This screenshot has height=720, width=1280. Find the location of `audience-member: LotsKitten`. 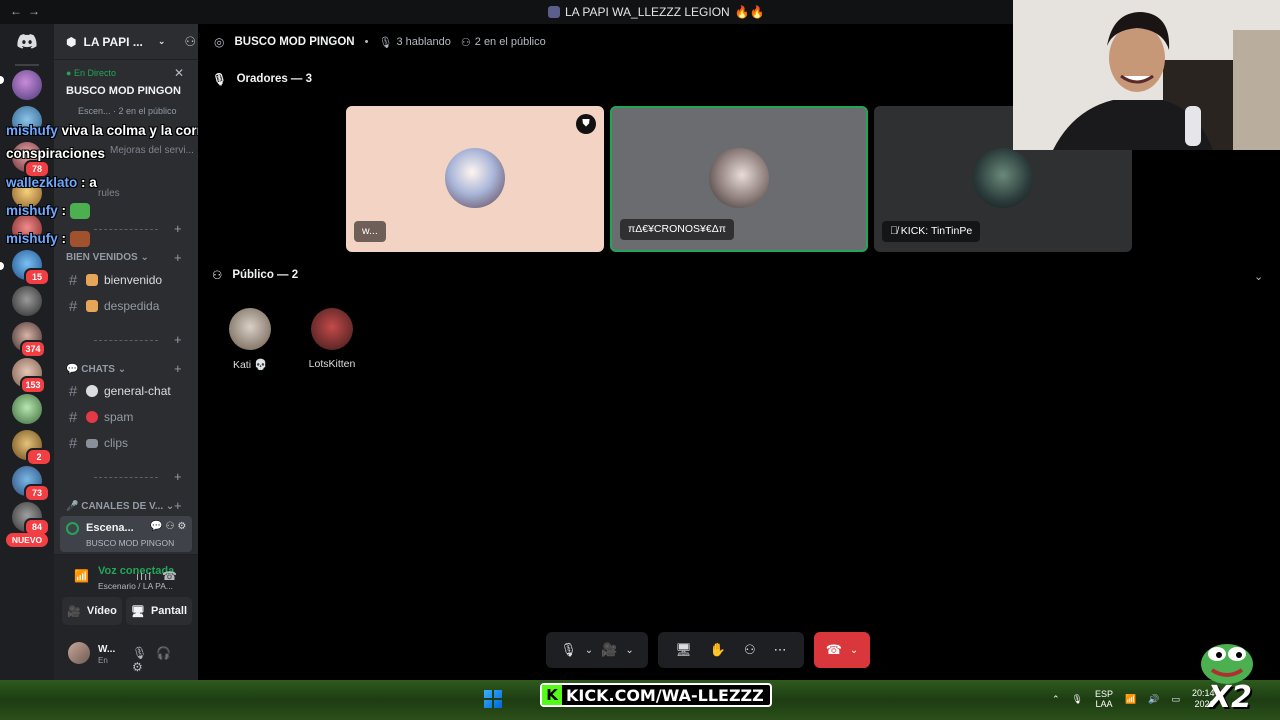

audience-member: LotsKitten is located at coordinates (332, 339).